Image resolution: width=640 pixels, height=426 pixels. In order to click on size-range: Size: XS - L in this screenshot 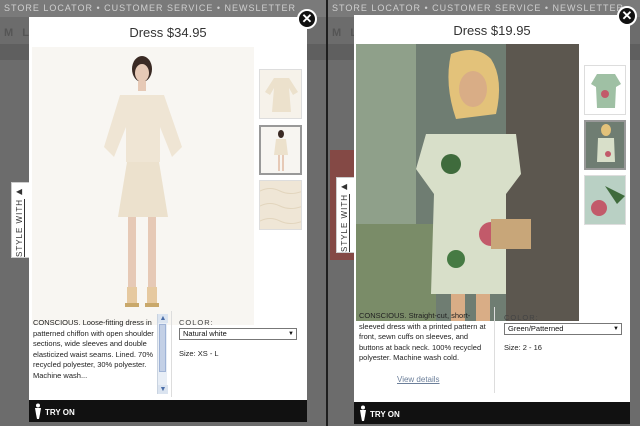, I will do `click(199, 353)`.